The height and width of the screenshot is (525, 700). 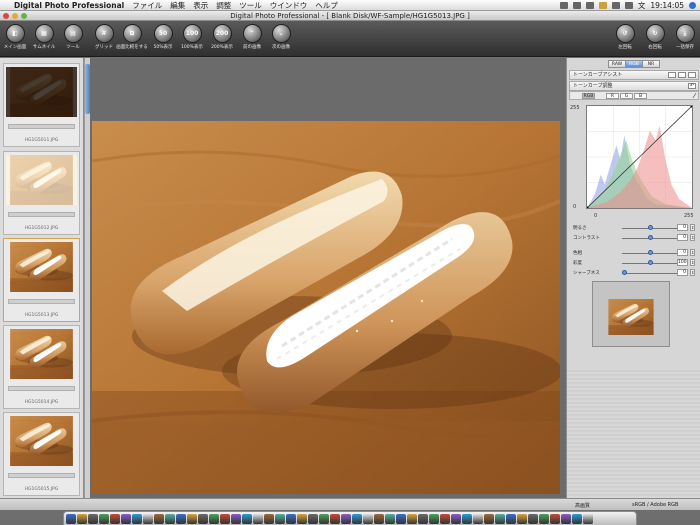 What do you see at coordinates (69, 5) in the screenshot?
I see `app-menu: Digital Photo Professional` at bounding box center [69, 5].